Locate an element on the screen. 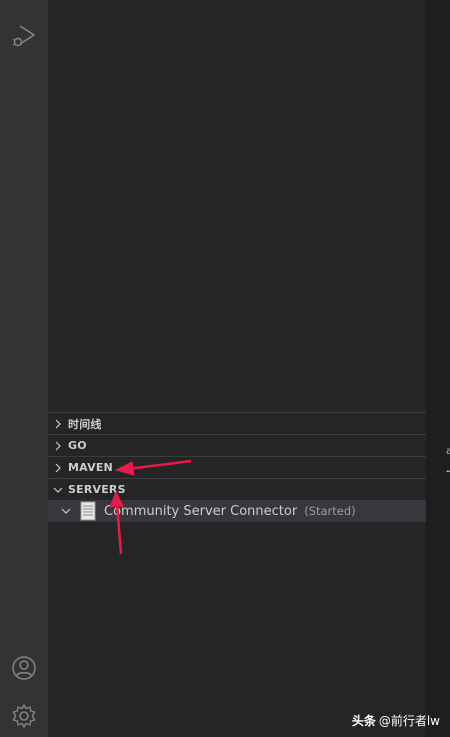 This screenshot has width=450, height=737. watermark-handle: @前行者lw is located at coordinates (409, 721).